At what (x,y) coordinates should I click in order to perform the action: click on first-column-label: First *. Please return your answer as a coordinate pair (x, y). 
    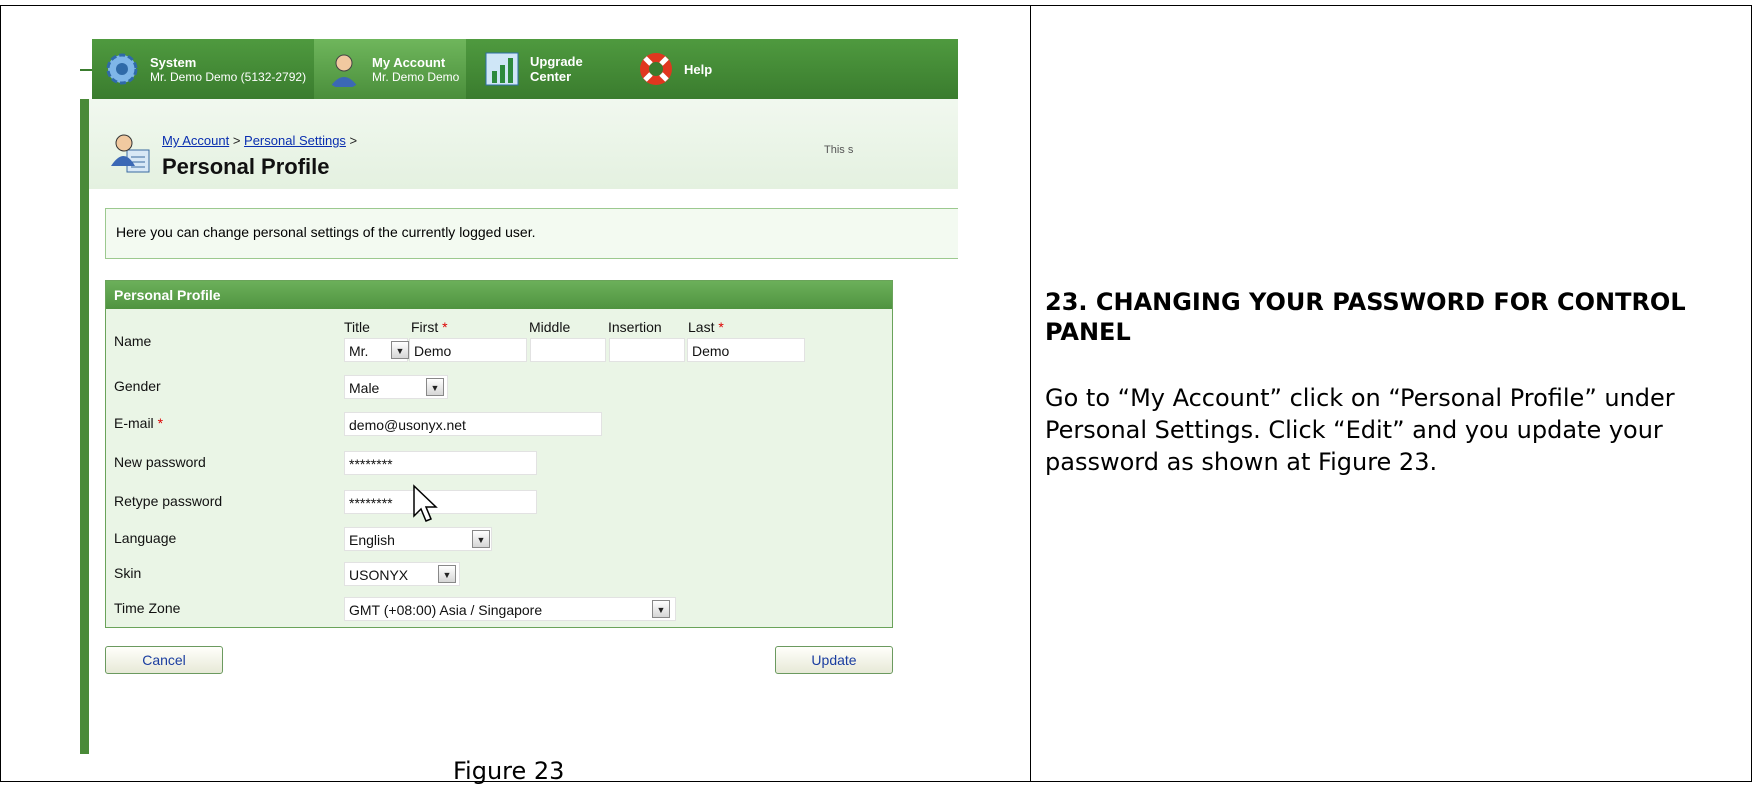
    Looking at the image, I should click on (429, 327).